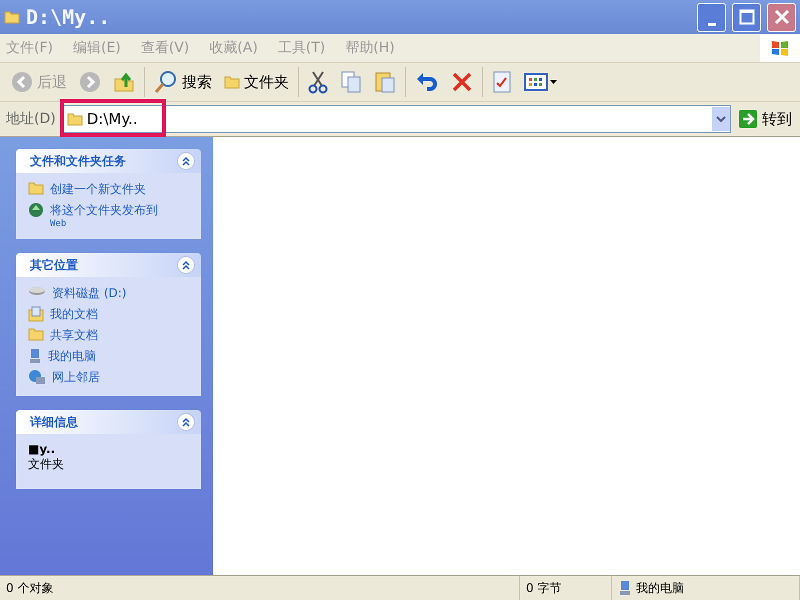 The width and height of the screenshot is (800, 600). What do you see at coordinates (124, 82) in the screenshot?
I see `folder-up-icon` at bounding box center [124, 82].